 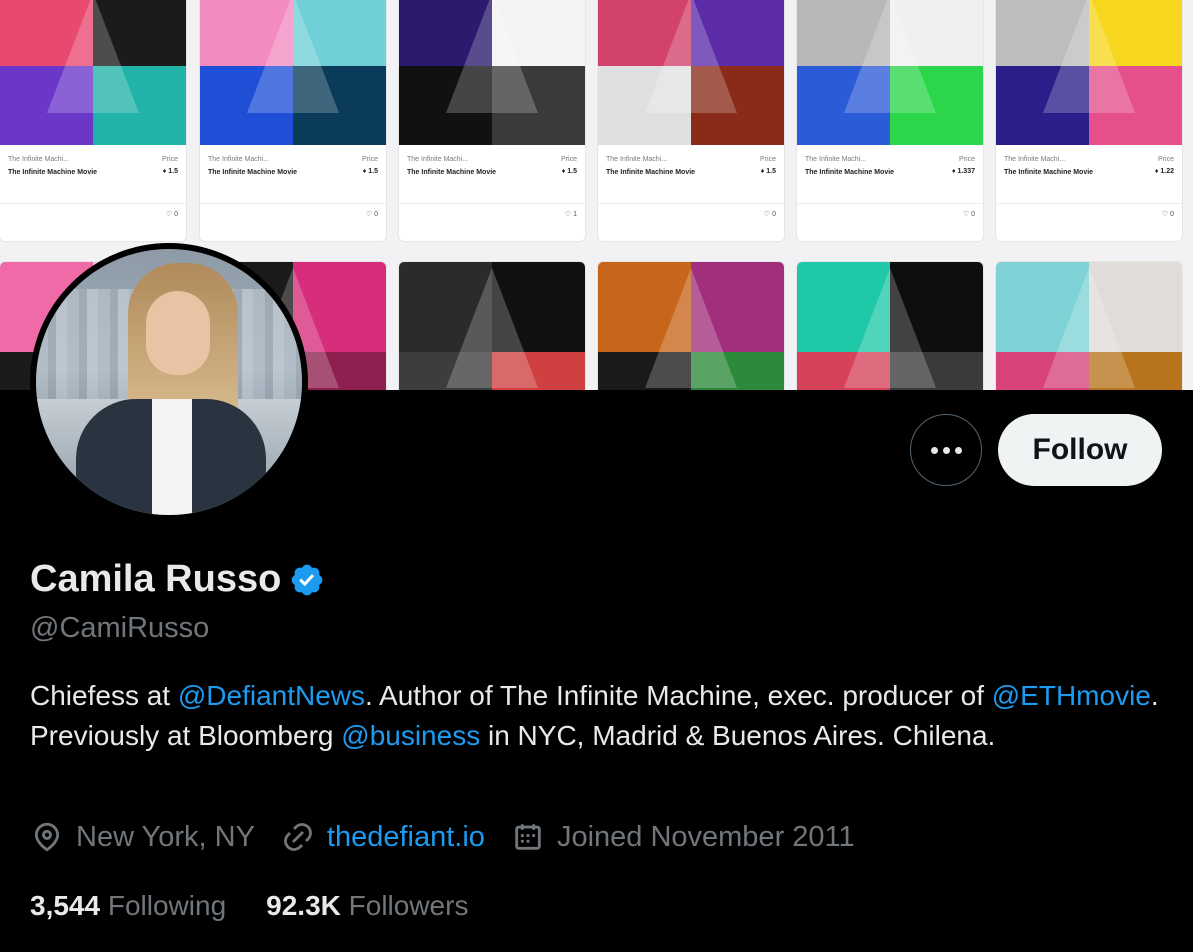 What do you see at coordinates (172, 457) in the screenshot?
I see `avatar-shirt` at bounding box center [172, 457].